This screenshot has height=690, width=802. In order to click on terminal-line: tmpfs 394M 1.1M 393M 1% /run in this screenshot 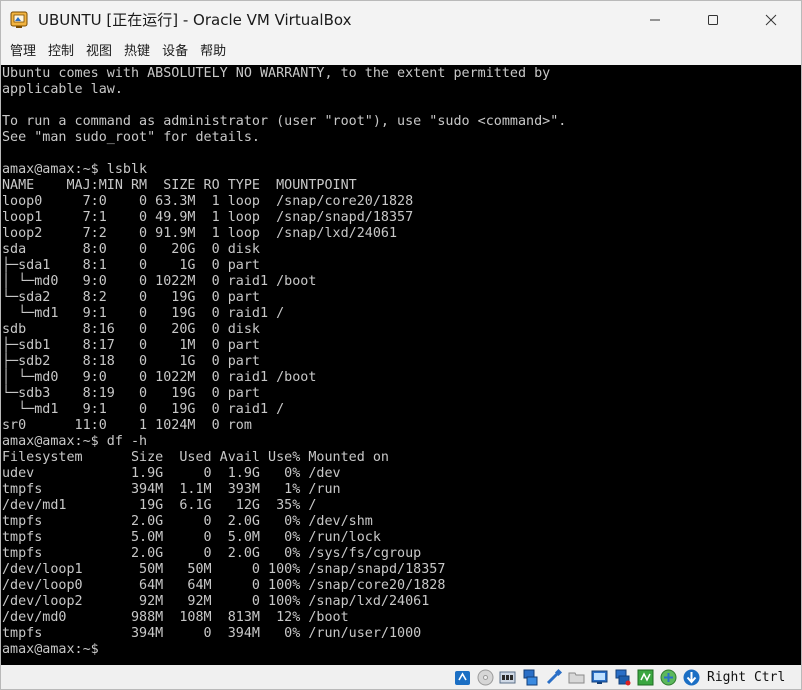, I will do `click(171, 489)`.